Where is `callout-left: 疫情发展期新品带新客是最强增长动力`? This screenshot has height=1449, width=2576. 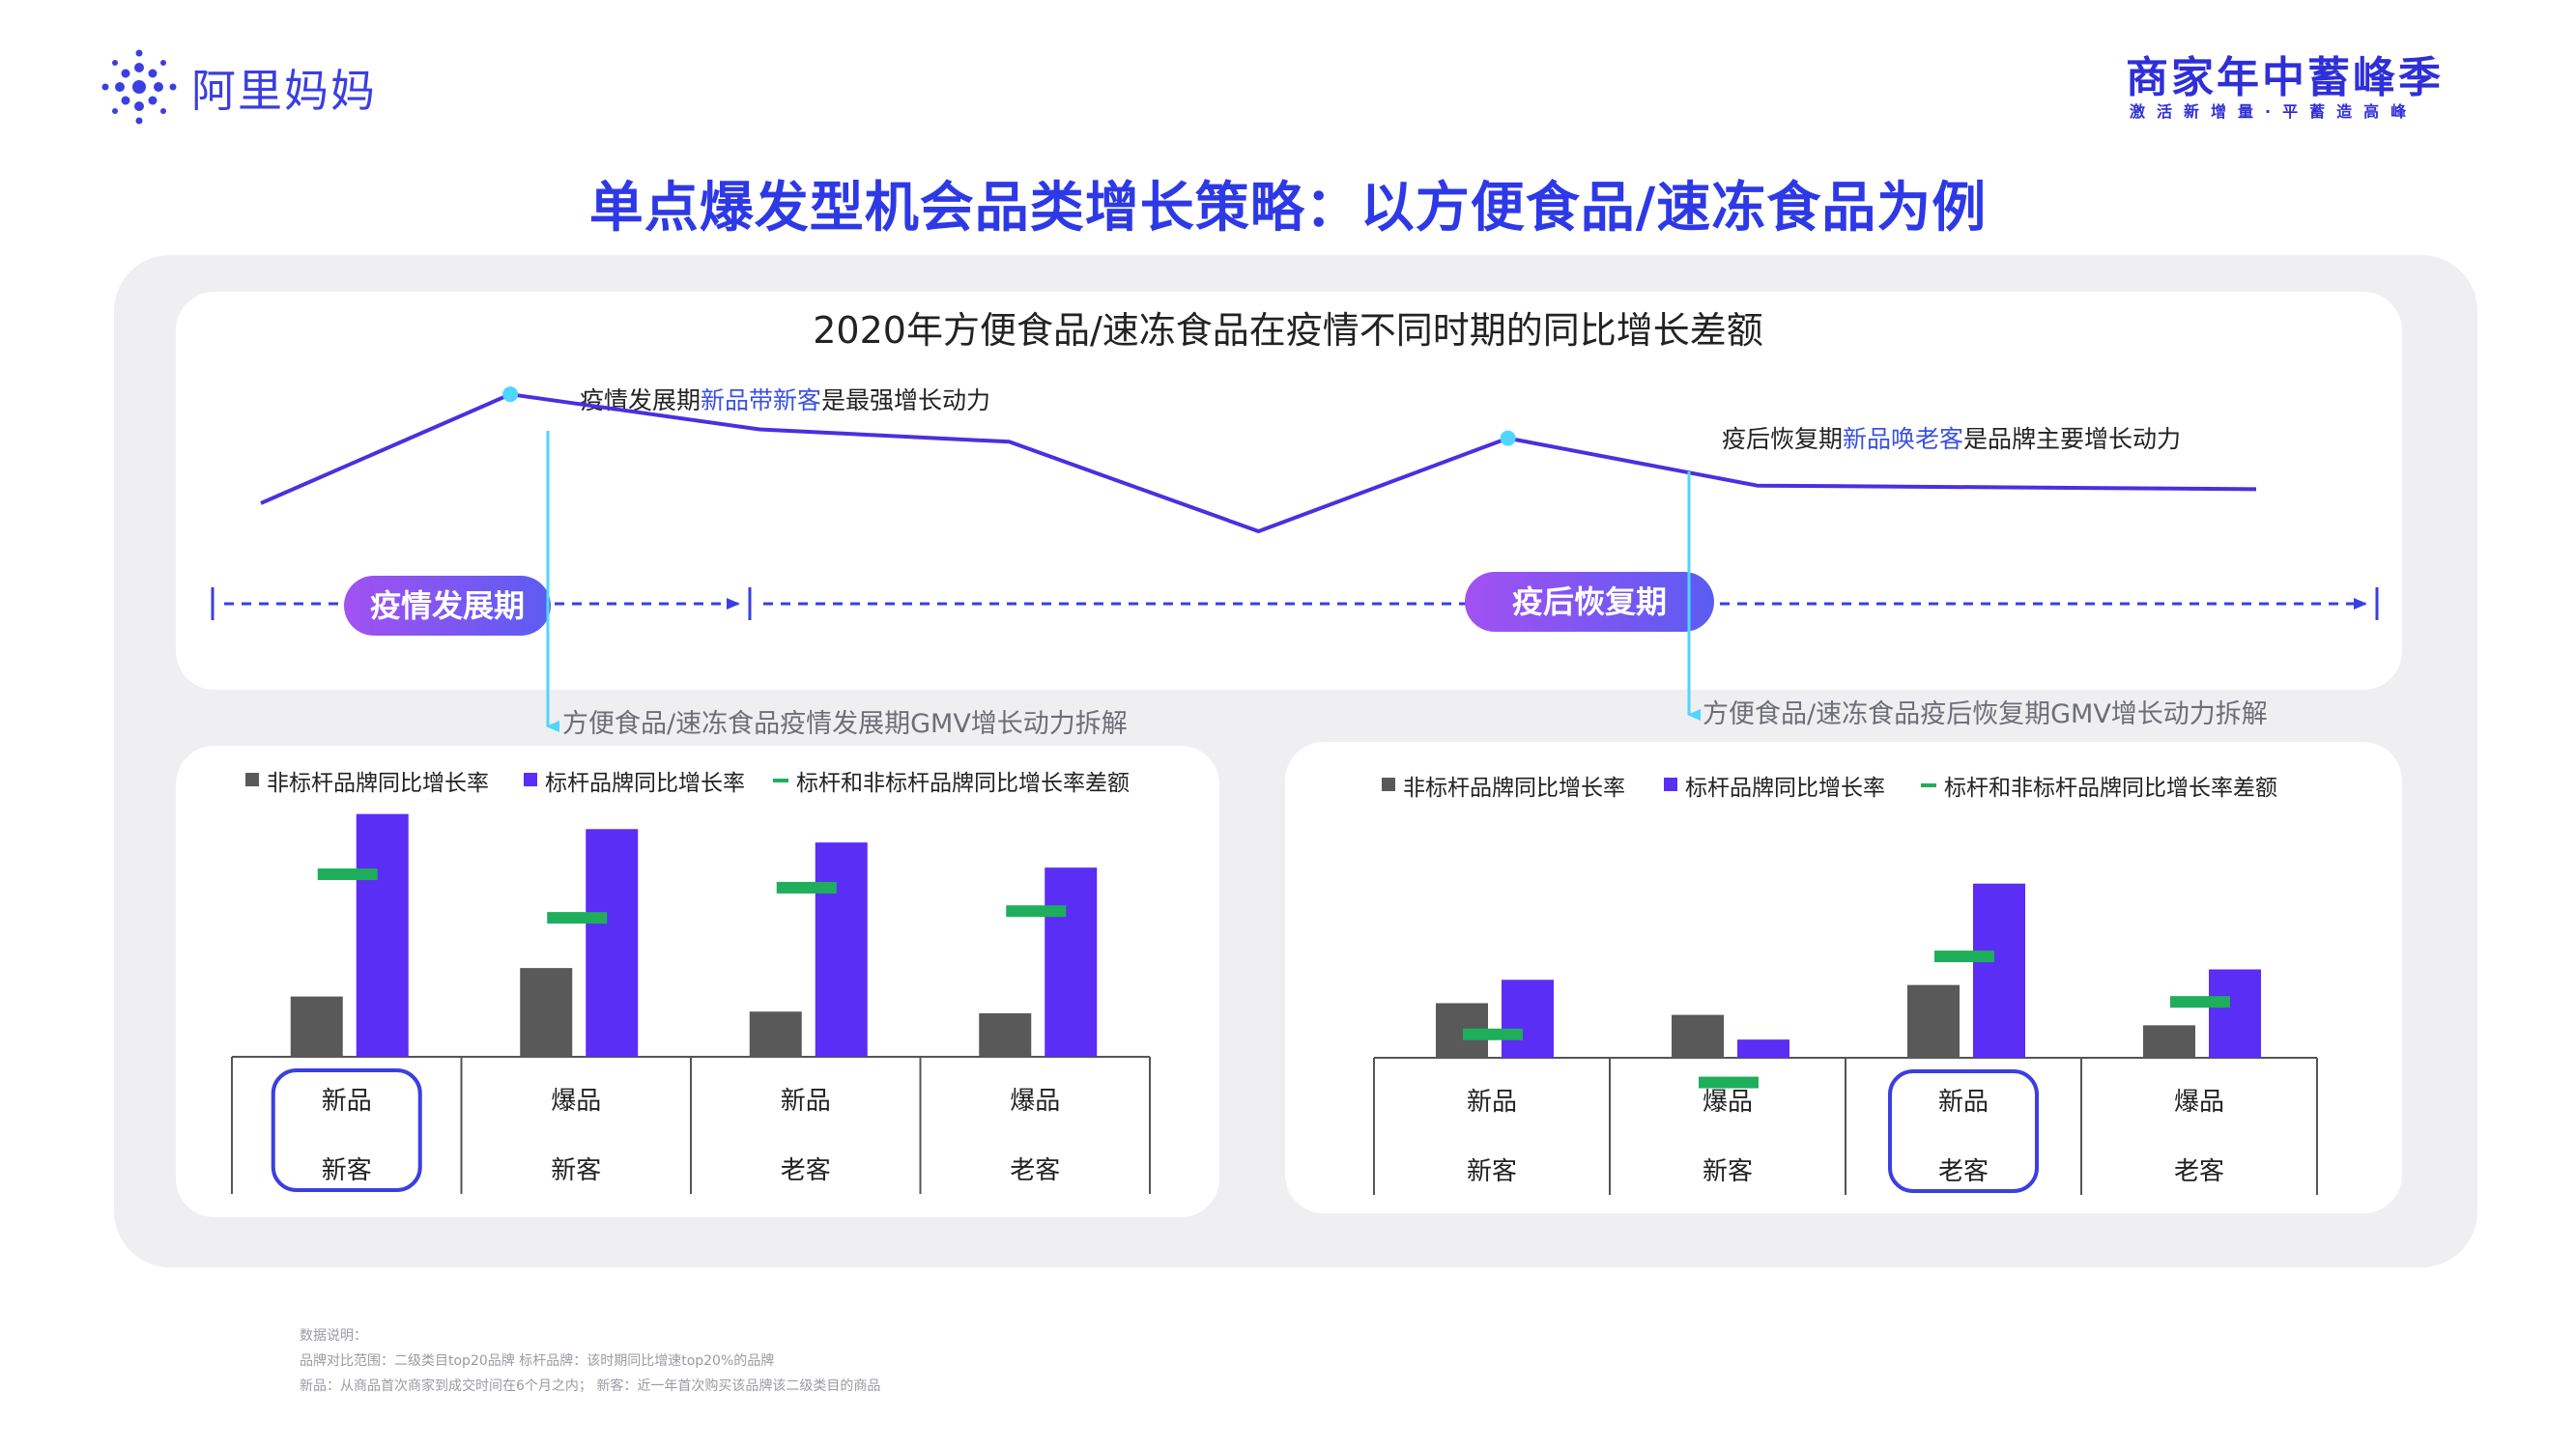
callout-left: 疫情发展期新品带新客是最强增长动力 is located at coordinates (785, 400).